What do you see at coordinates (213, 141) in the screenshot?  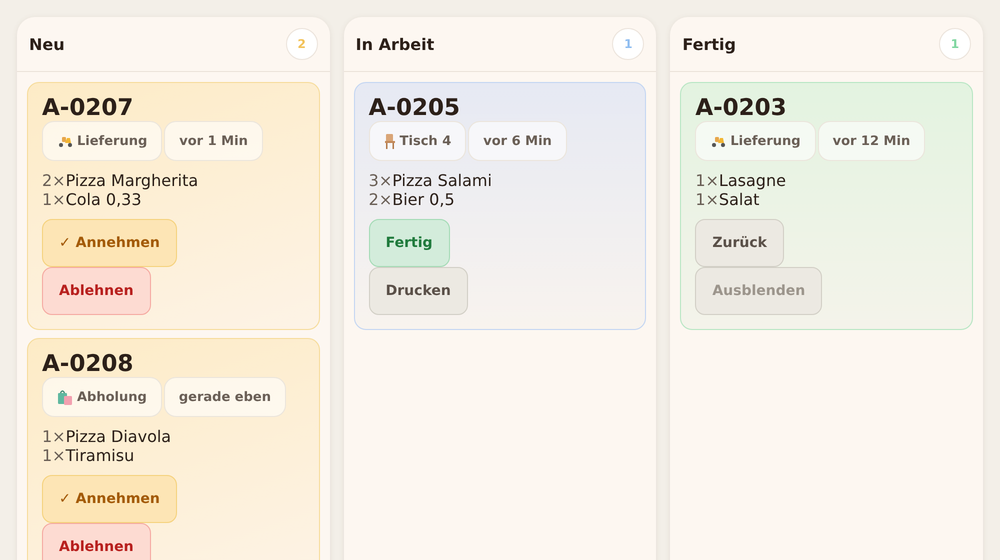 I see `time-chip: vor 1 Min` at bounding box center [213, 141].